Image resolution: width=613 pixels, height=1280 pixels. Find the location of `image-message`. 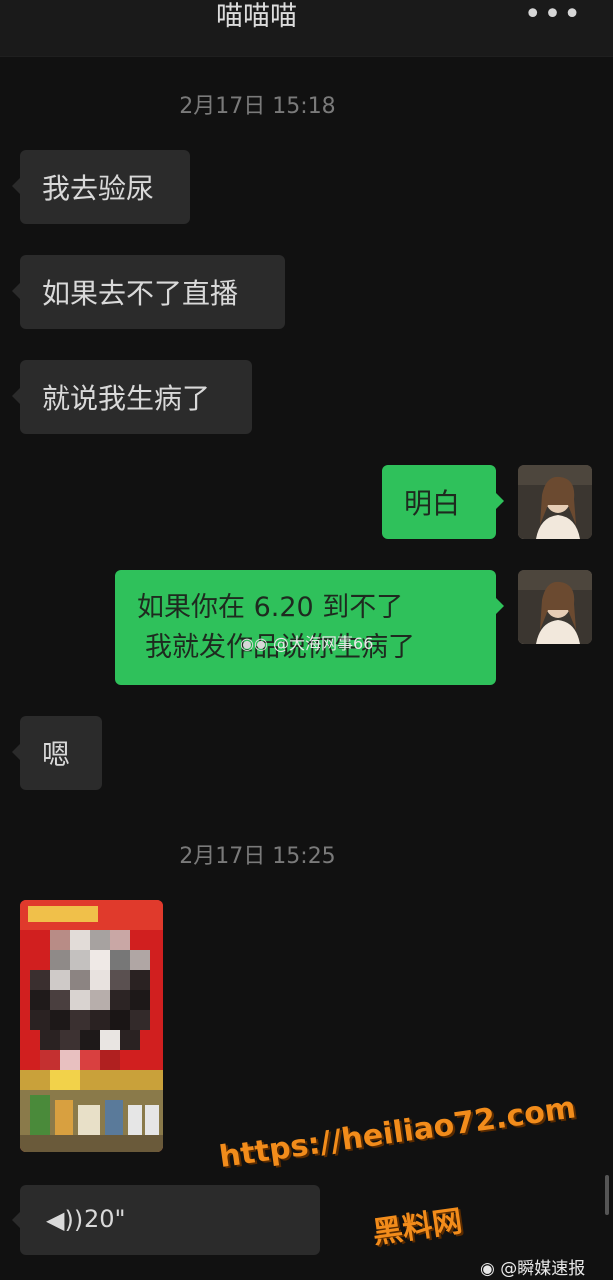

image-message is located at coordinates (91, 1026).